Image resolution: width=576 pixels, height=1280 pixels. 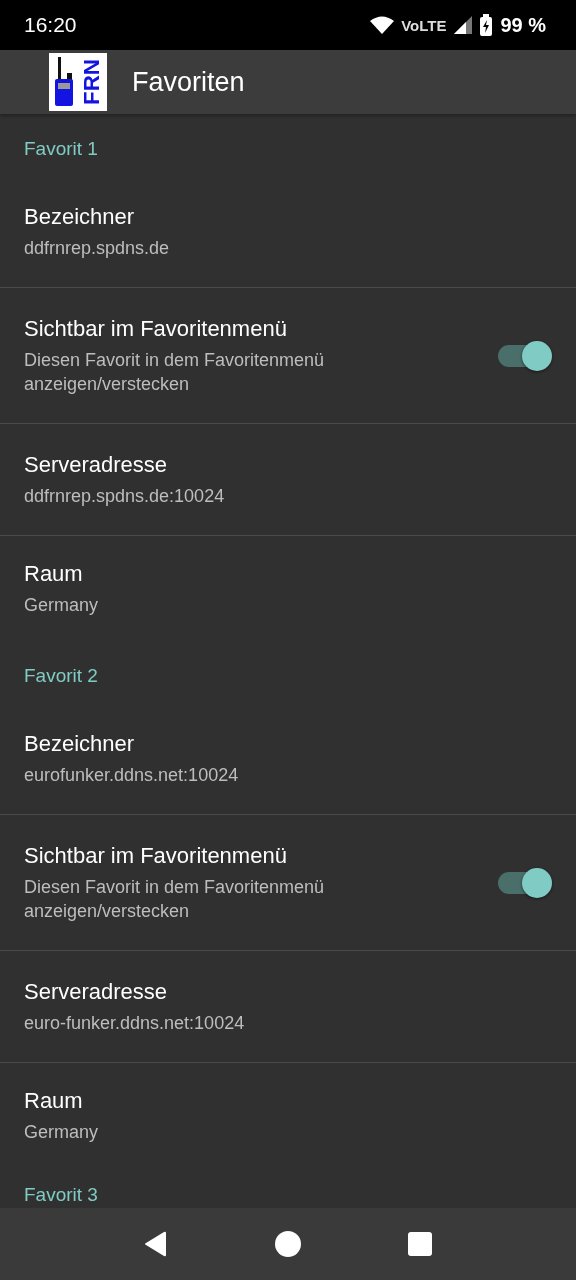 What do you see at coordinates (135, 1023) in the screenshot?
I see `preference-summary: euro-funker.ddns.net:10024` at bounding box center [135, 1023].